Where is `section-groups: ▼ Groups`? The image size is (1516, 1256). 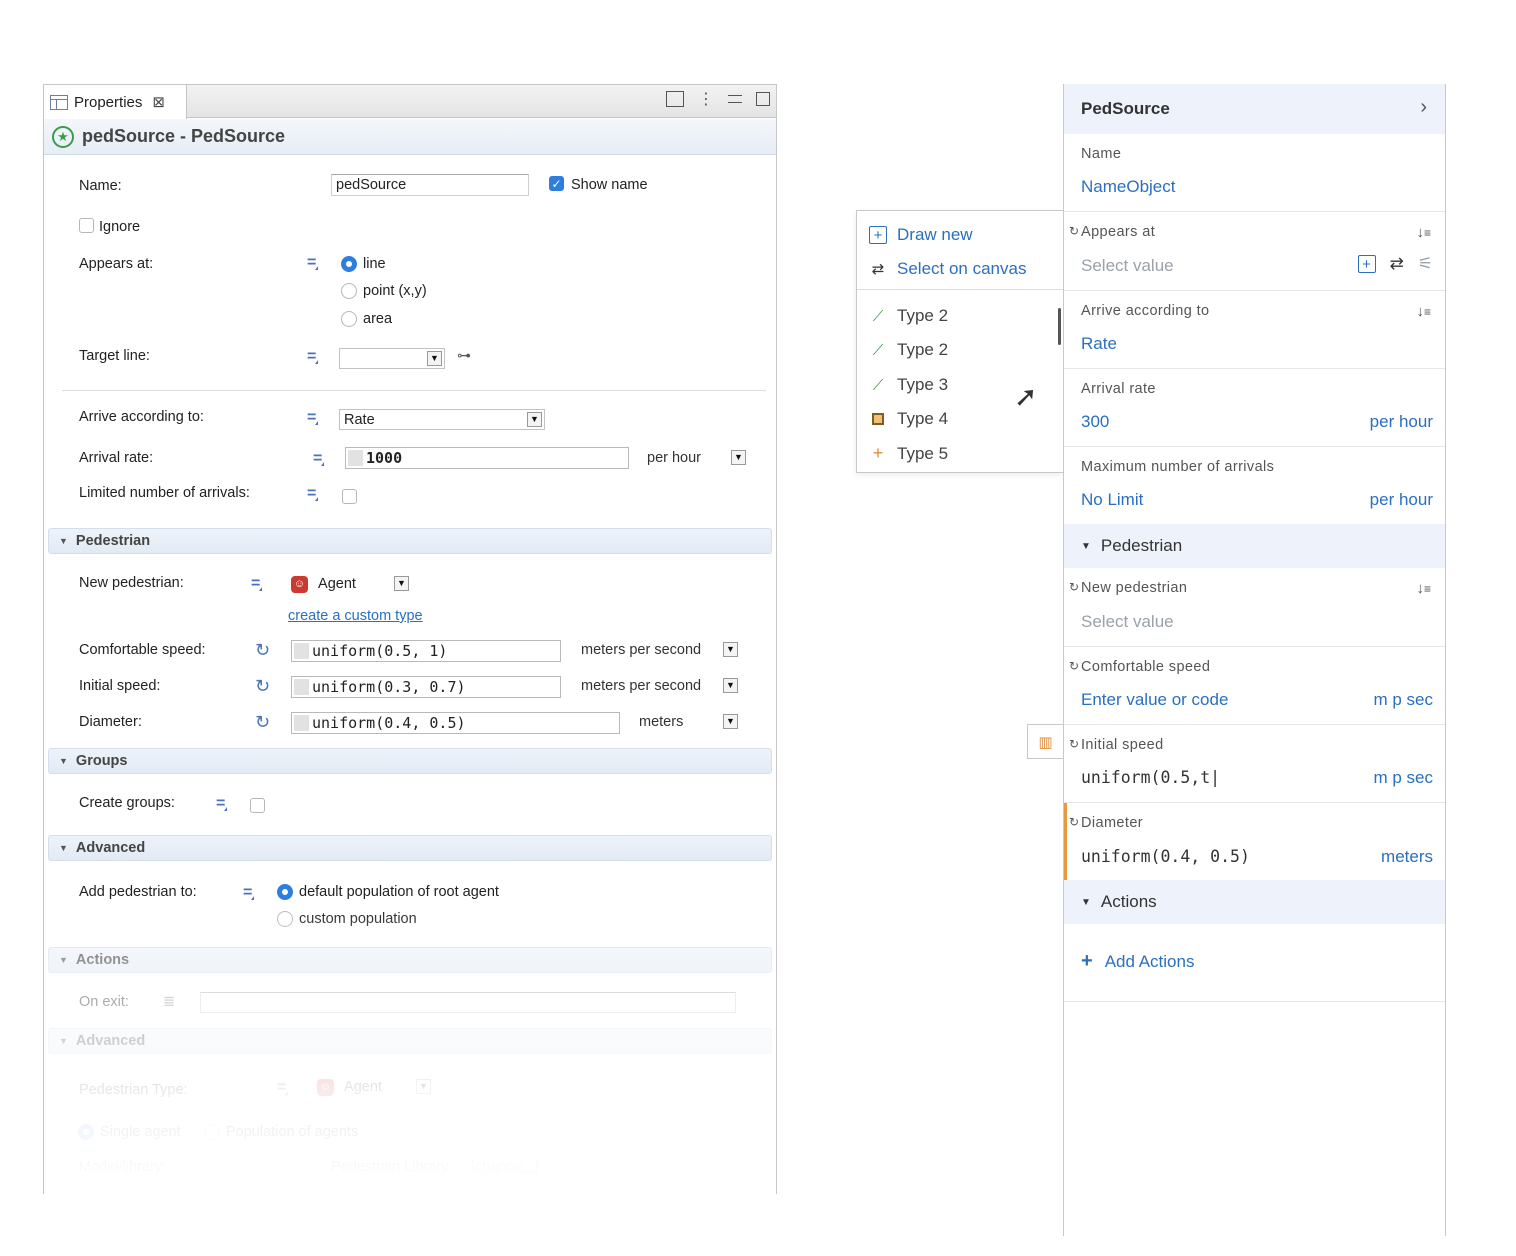
section-groups: ▼ Groups is located at coordinates (410, 761).